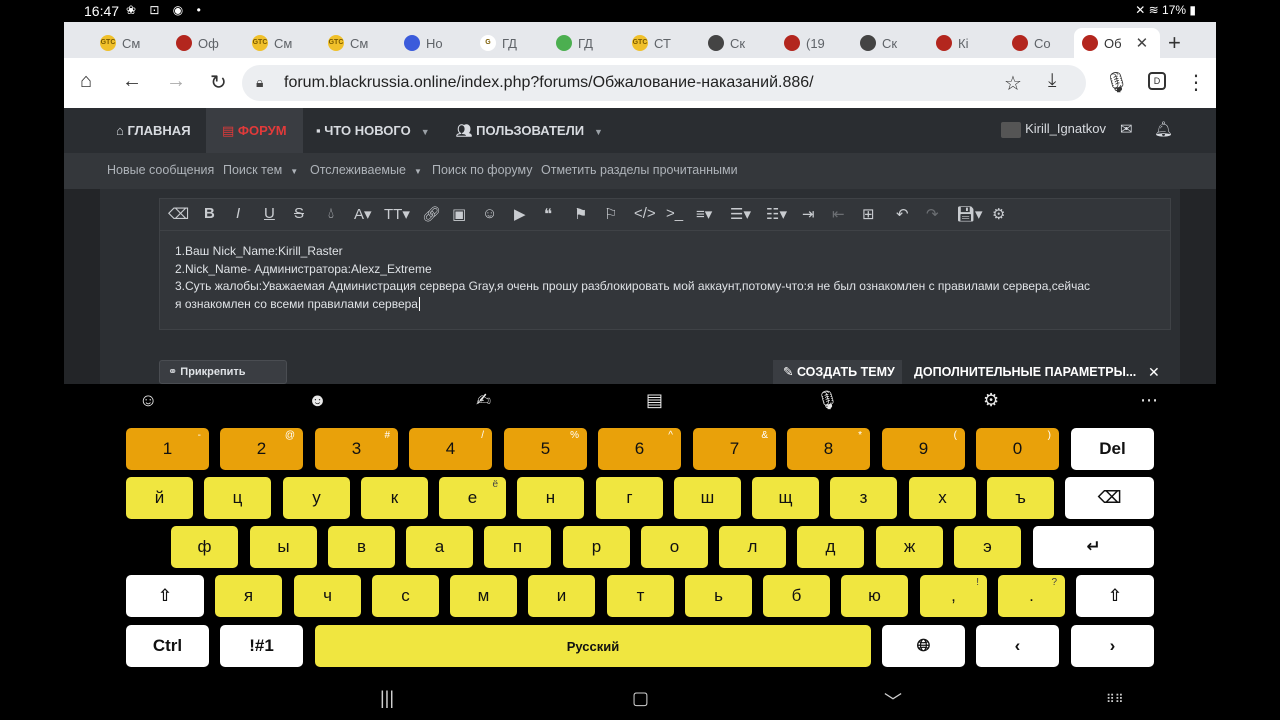 This screenshot has width=1280, height=720. What do you see at coordinates (218, 82) in the screenshot?
I see `reload-icon: ↻` at bounding box center [218, 82].